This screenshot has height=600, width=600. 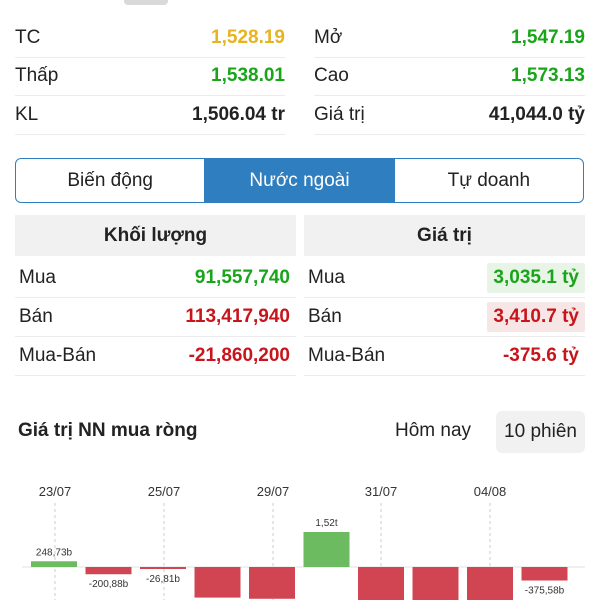 What do you see at coordinates (548, 75) in the screenshot?
I see `stat-value: 1,573.13` at bounding box center [548, 75].